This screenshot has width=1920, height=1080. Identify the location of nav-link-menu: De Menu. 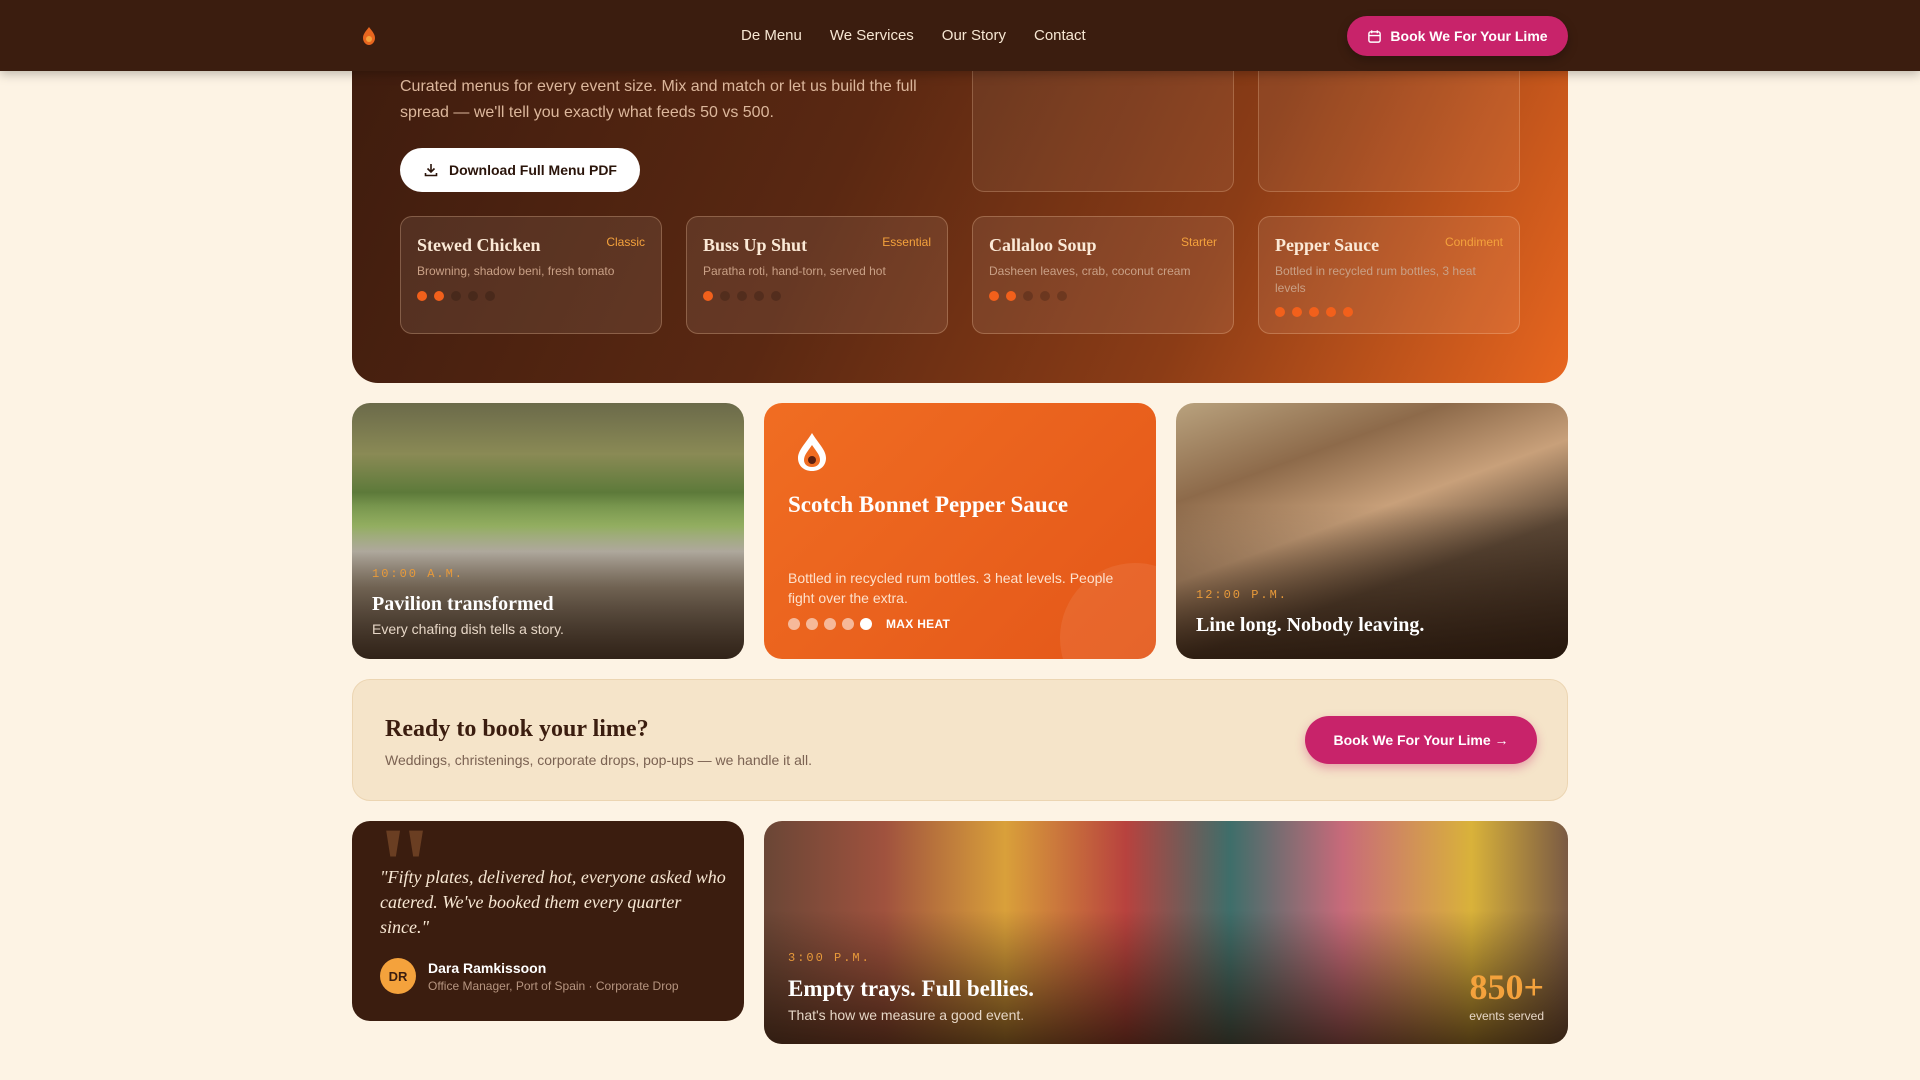
(771, 35).